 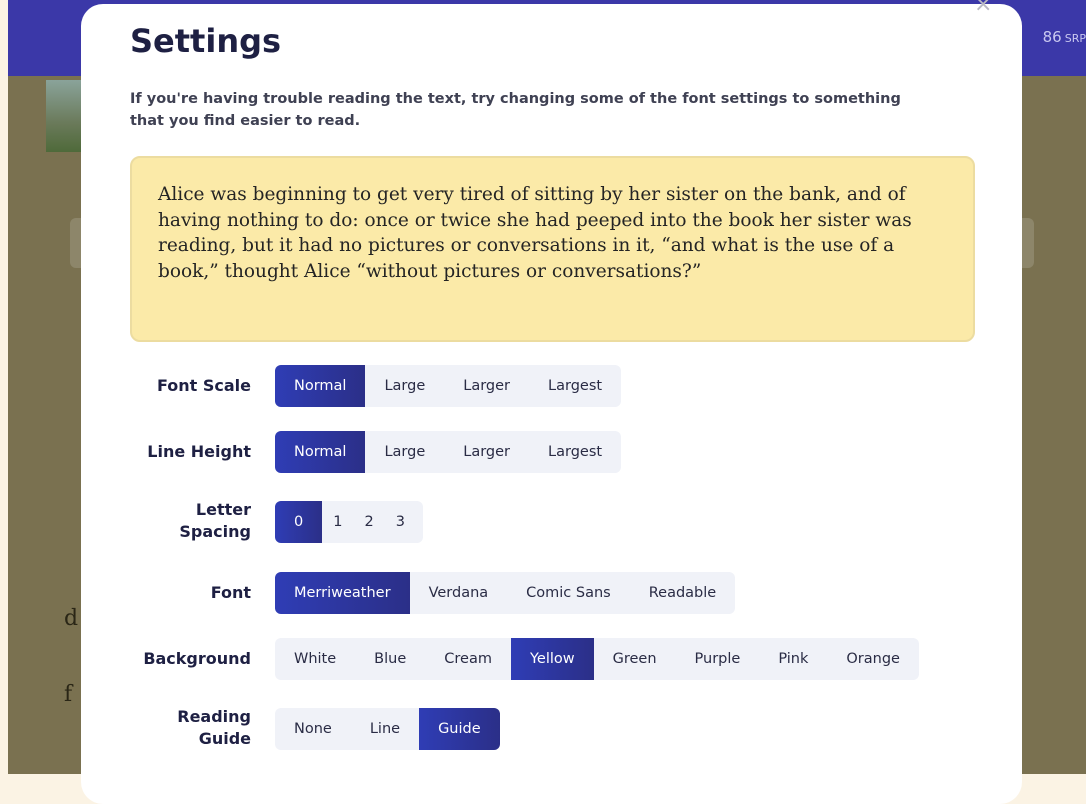 What do you see at coordinates (320, 452) in the screenshot?
I see `line-height-option-normal: Normal` at bounding box center [320, 452].